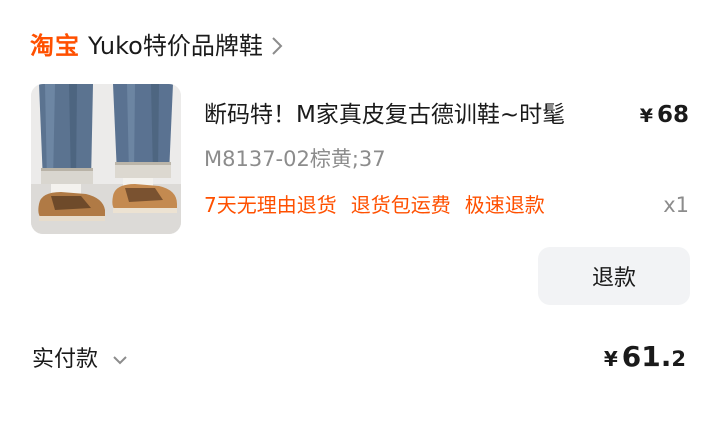 The image size is (720, 422). What do you see at coordinates (400, 205) in the screenshot?
I see `service-tag: 退货包运费` at bounding box center [400, 205].